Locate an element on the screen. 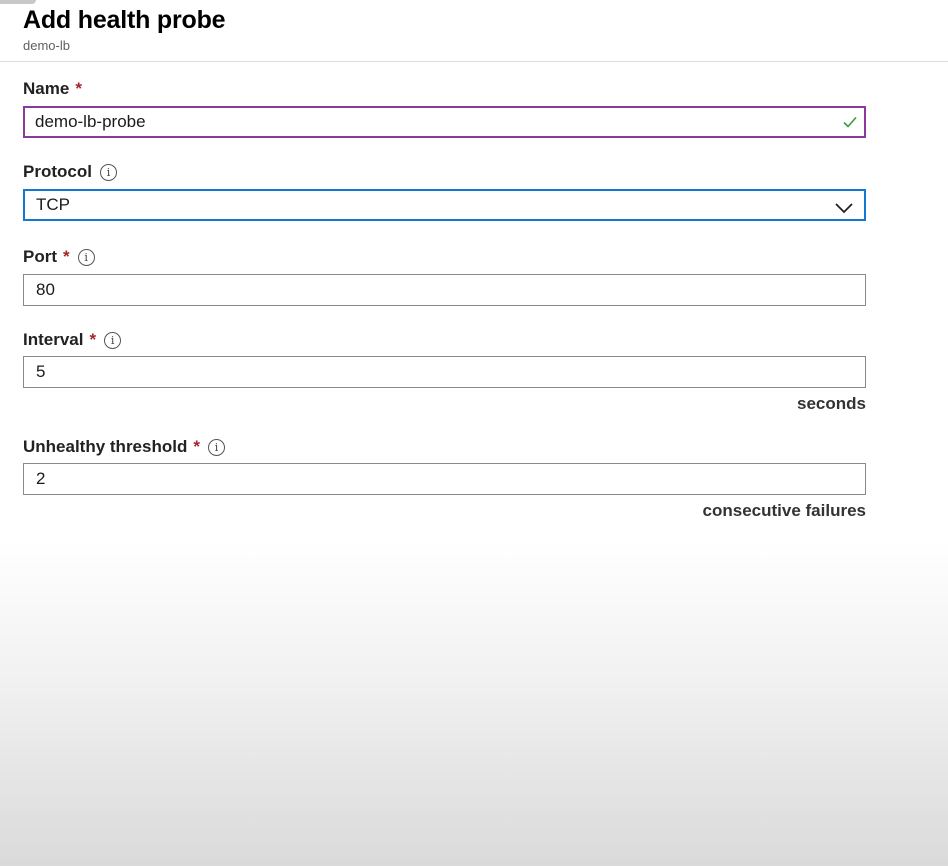 This screenshot has height=866, width=948. name-input-value: demo-lb-probe is located at coordinates (90, 121).